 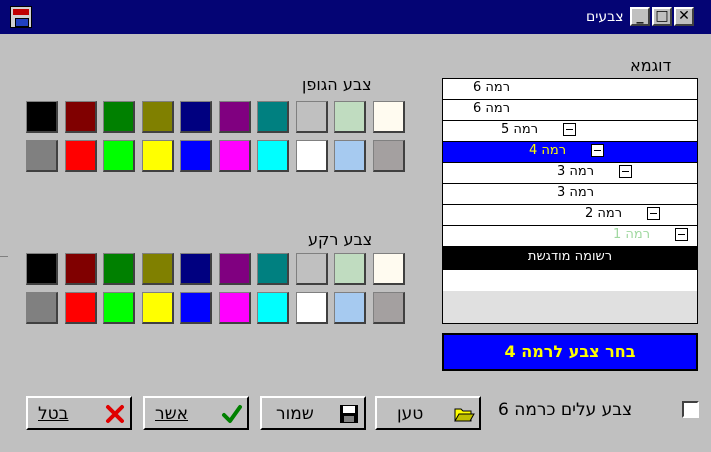 I want to click on sample-row: רמה 5, so click(x=570, y=131).